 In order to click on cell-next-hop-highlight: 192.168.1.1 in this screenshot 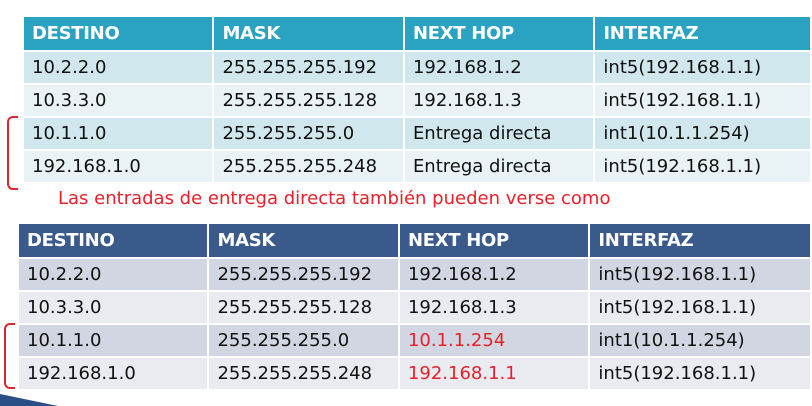, I will do `click(494, 373)`.